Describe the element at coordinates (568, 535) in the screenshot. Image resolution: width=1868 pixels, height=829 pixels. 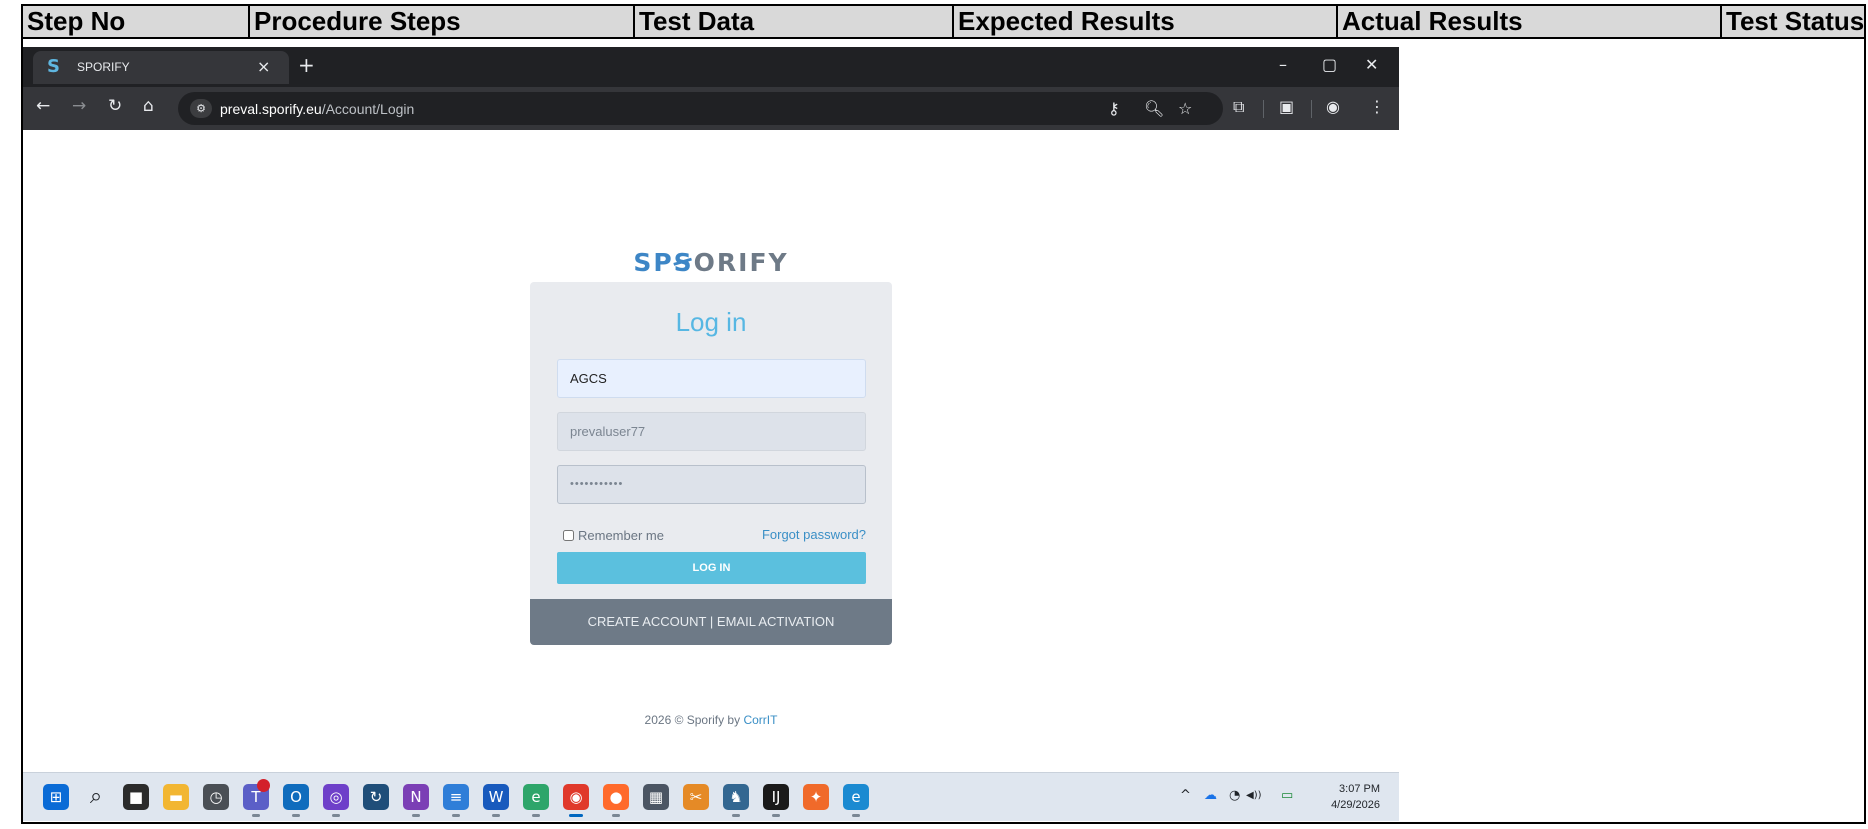
I see `remember-me-checkbox` at that location.